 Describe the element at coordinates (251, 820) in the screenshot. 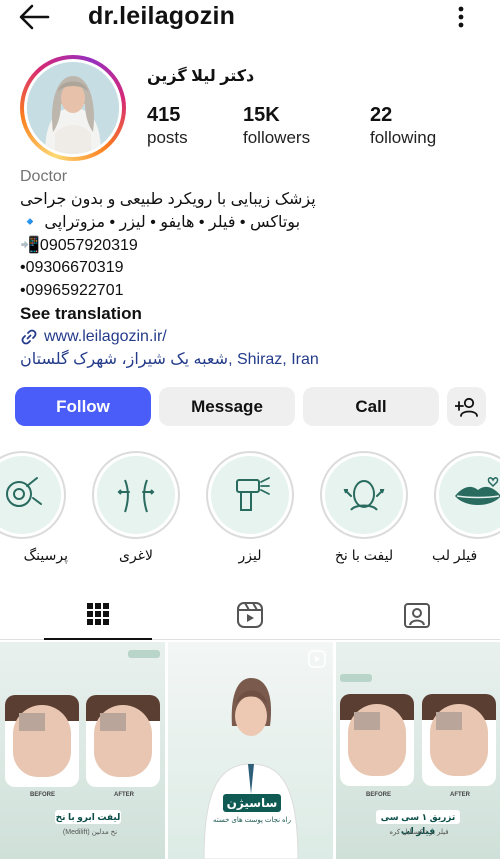

I see `post-subtitle: راه نجات پوست های خسته` at that location.